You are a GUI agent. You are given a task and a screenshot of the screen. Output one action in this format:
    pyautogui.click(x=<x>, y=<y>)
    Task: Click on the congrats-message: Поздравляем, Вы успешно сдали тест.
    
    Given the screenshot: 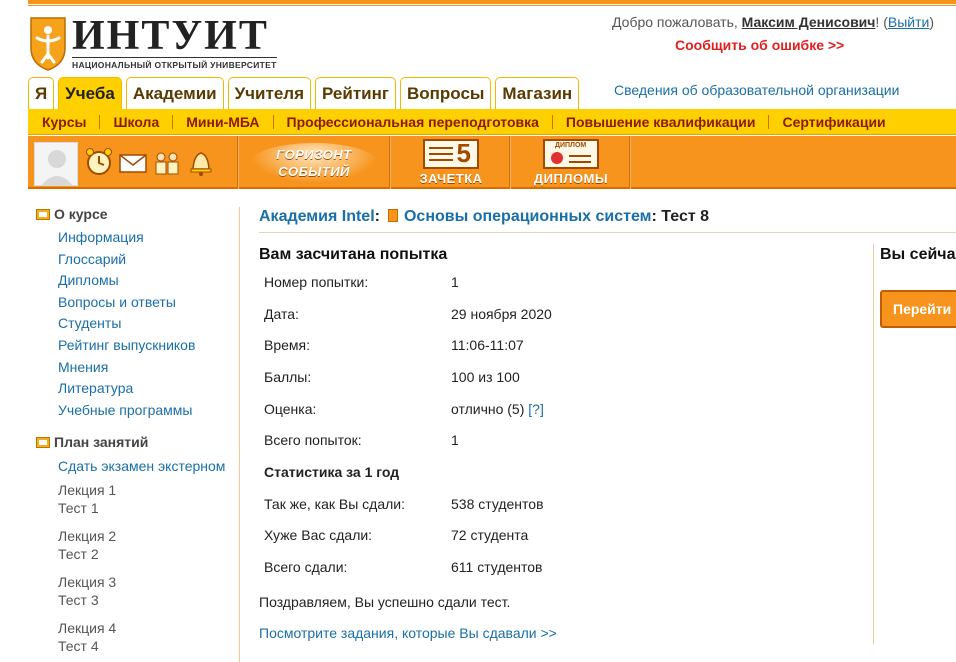 What is the action you would take?
    pyautogui.click(x=385, y=602)
    